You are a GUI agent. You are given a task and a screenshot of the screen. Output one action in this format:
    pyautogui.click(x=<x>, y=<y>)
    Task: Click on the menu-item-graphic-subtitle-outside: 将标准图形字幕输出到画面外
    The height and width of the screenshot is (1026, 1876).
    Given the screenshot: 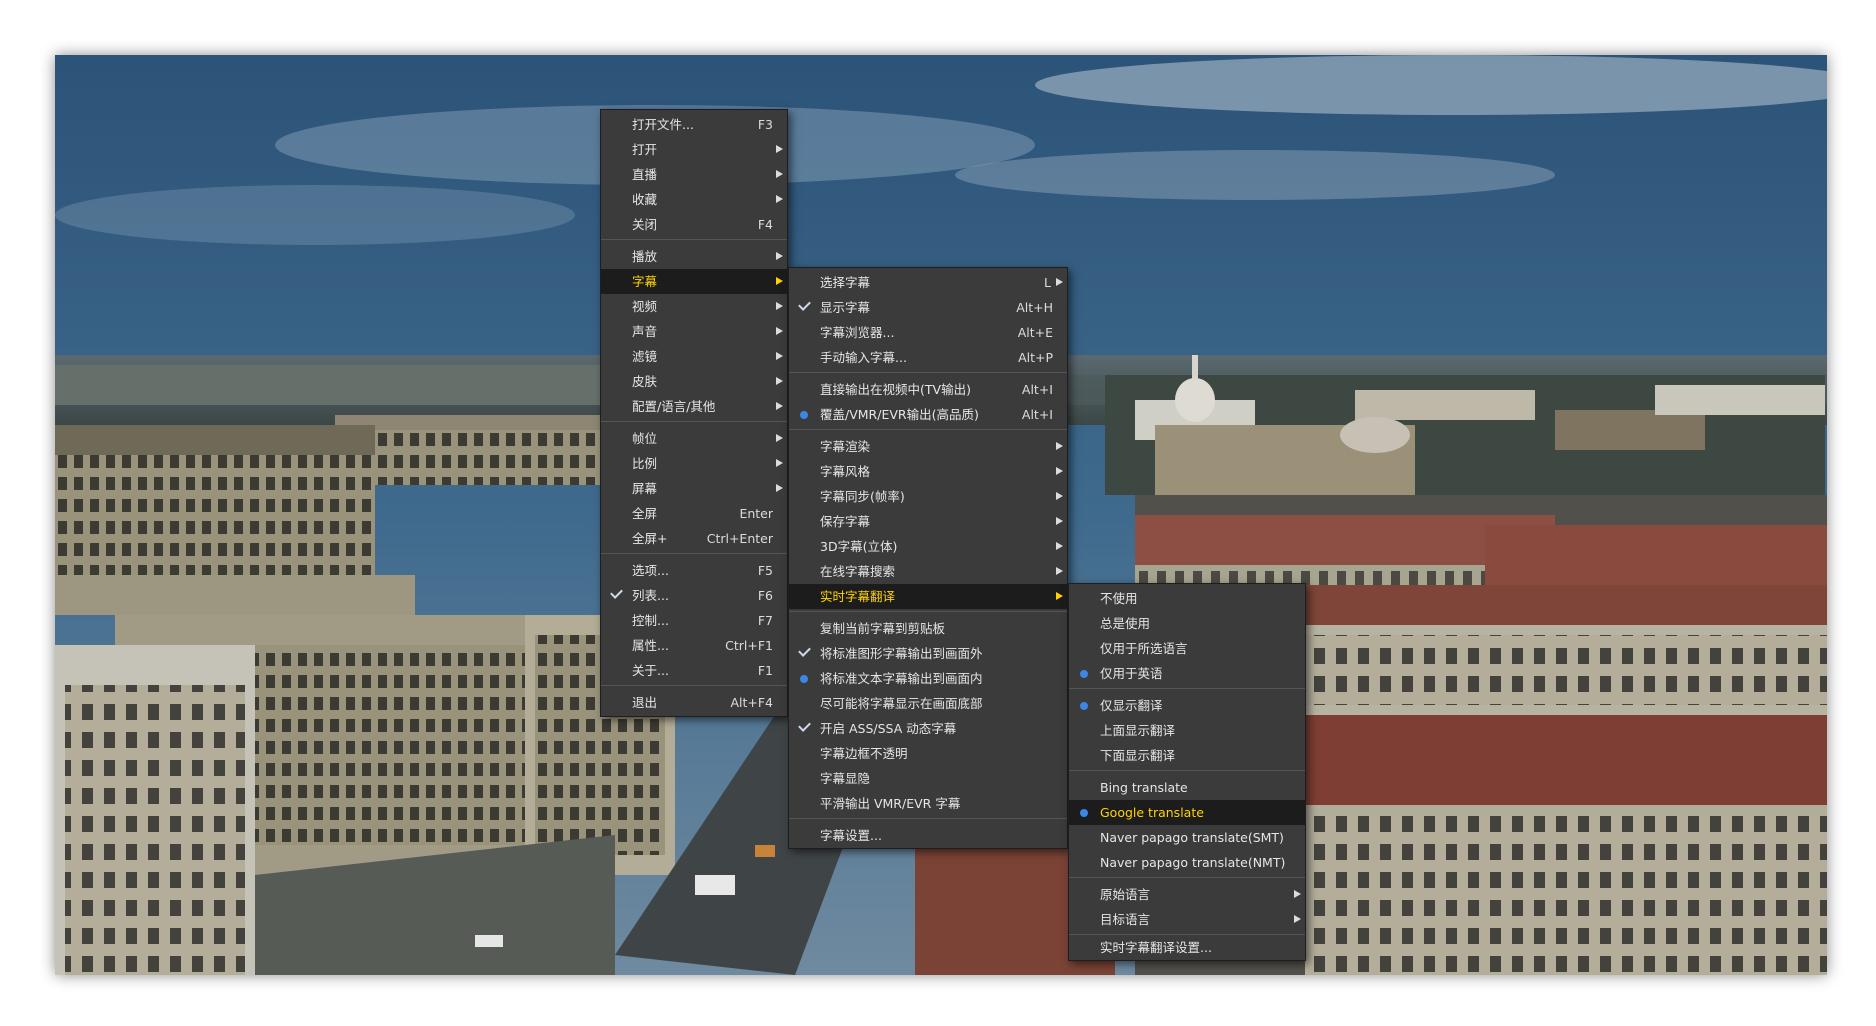 What is the action you would take?
    pyautogui.click(x=928, y=653)
    